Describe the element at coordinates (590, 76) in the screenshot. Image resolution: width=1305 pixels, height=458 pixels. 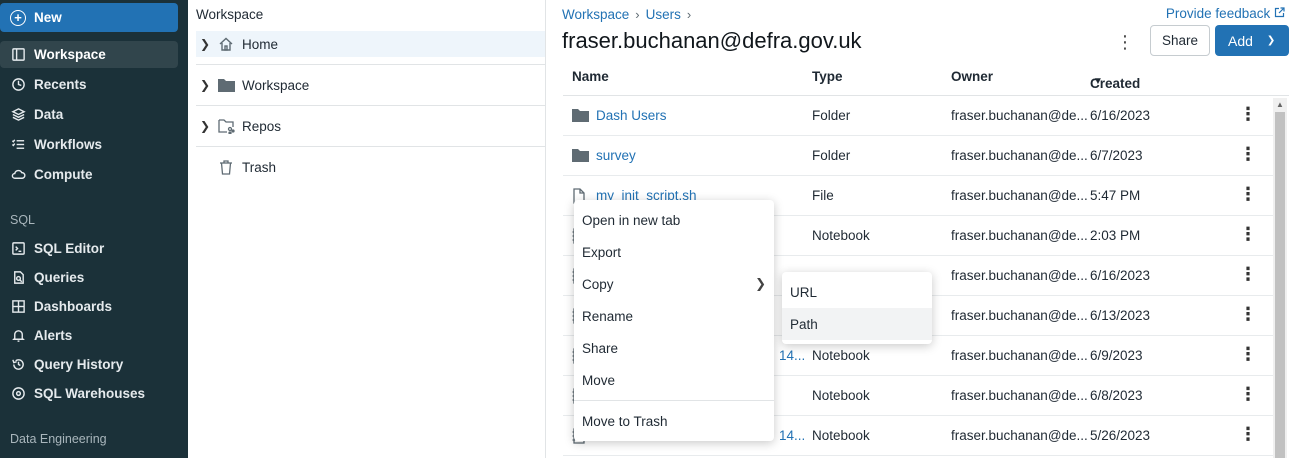
I see `column-header-name: Name` at that location.